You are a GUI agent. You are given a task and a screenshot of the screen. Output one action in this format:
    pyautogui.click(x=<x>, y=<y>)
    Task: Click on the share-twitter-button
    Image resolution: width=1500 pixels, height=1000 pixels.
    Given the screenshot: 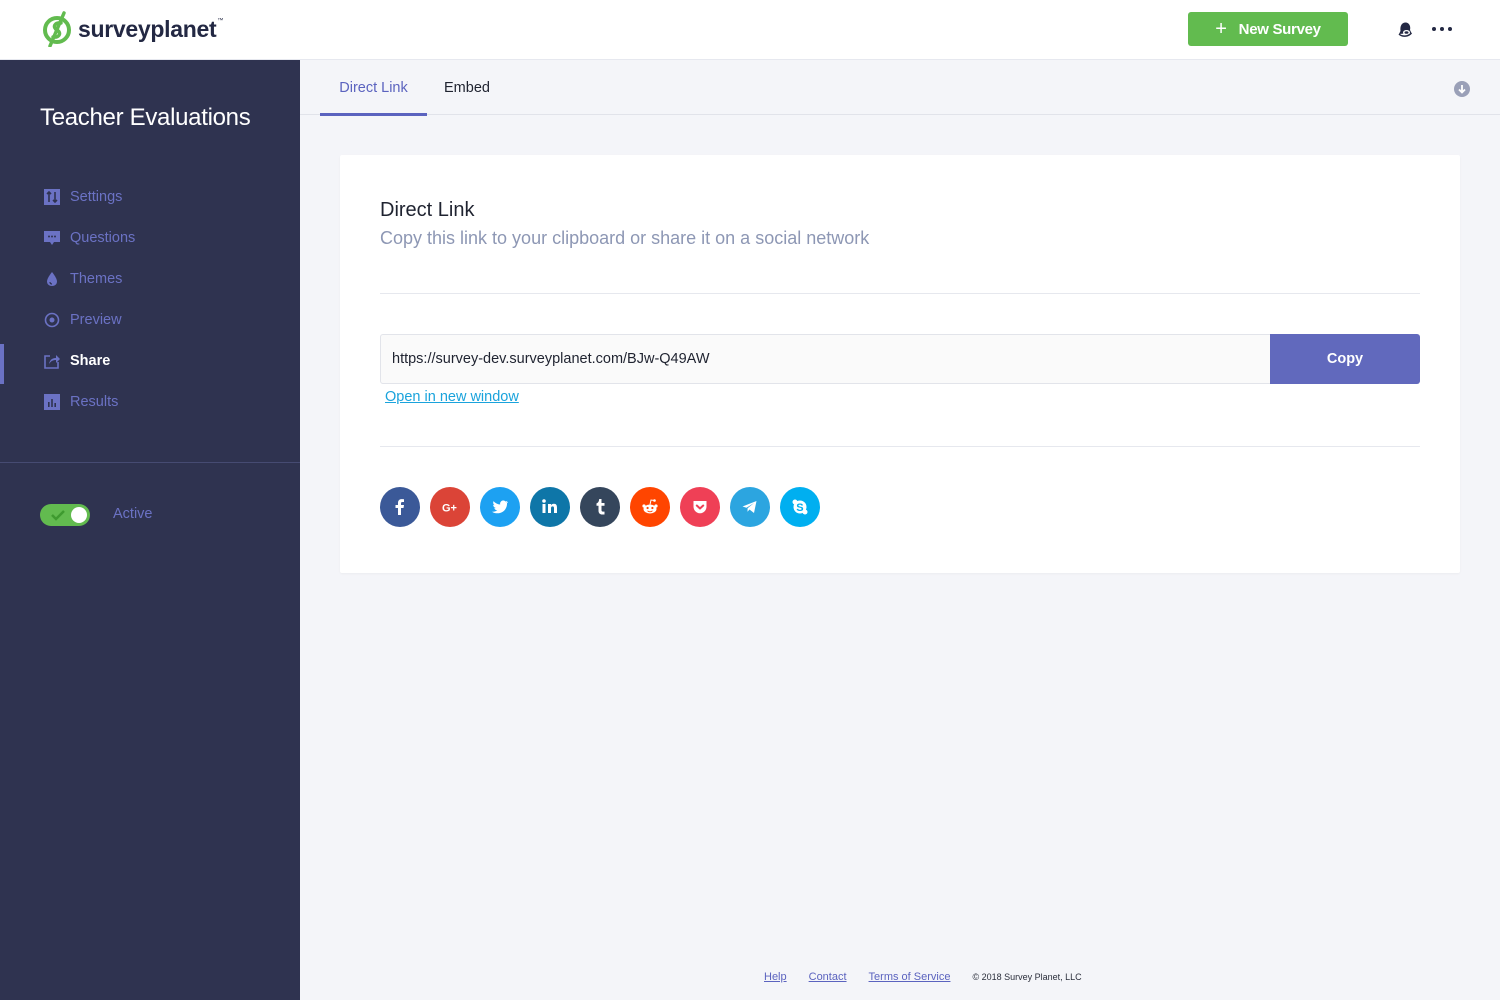 What is the action you would take?
    pyautogui.click(x=500, y=507)
    